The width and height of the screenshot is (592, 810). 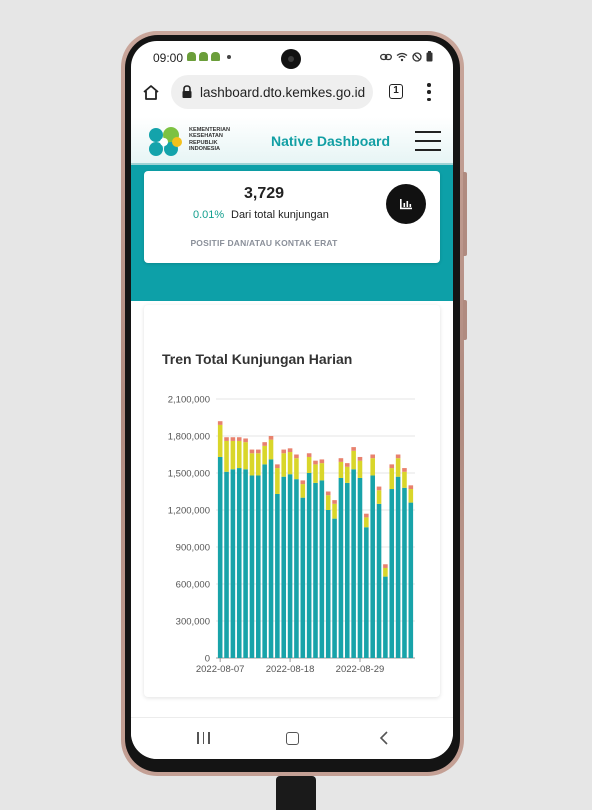 What do you see at coordinates (193, 548) in the screenshot?
I see `y-tick-label: 900,000` at bounding box center [193, 548].